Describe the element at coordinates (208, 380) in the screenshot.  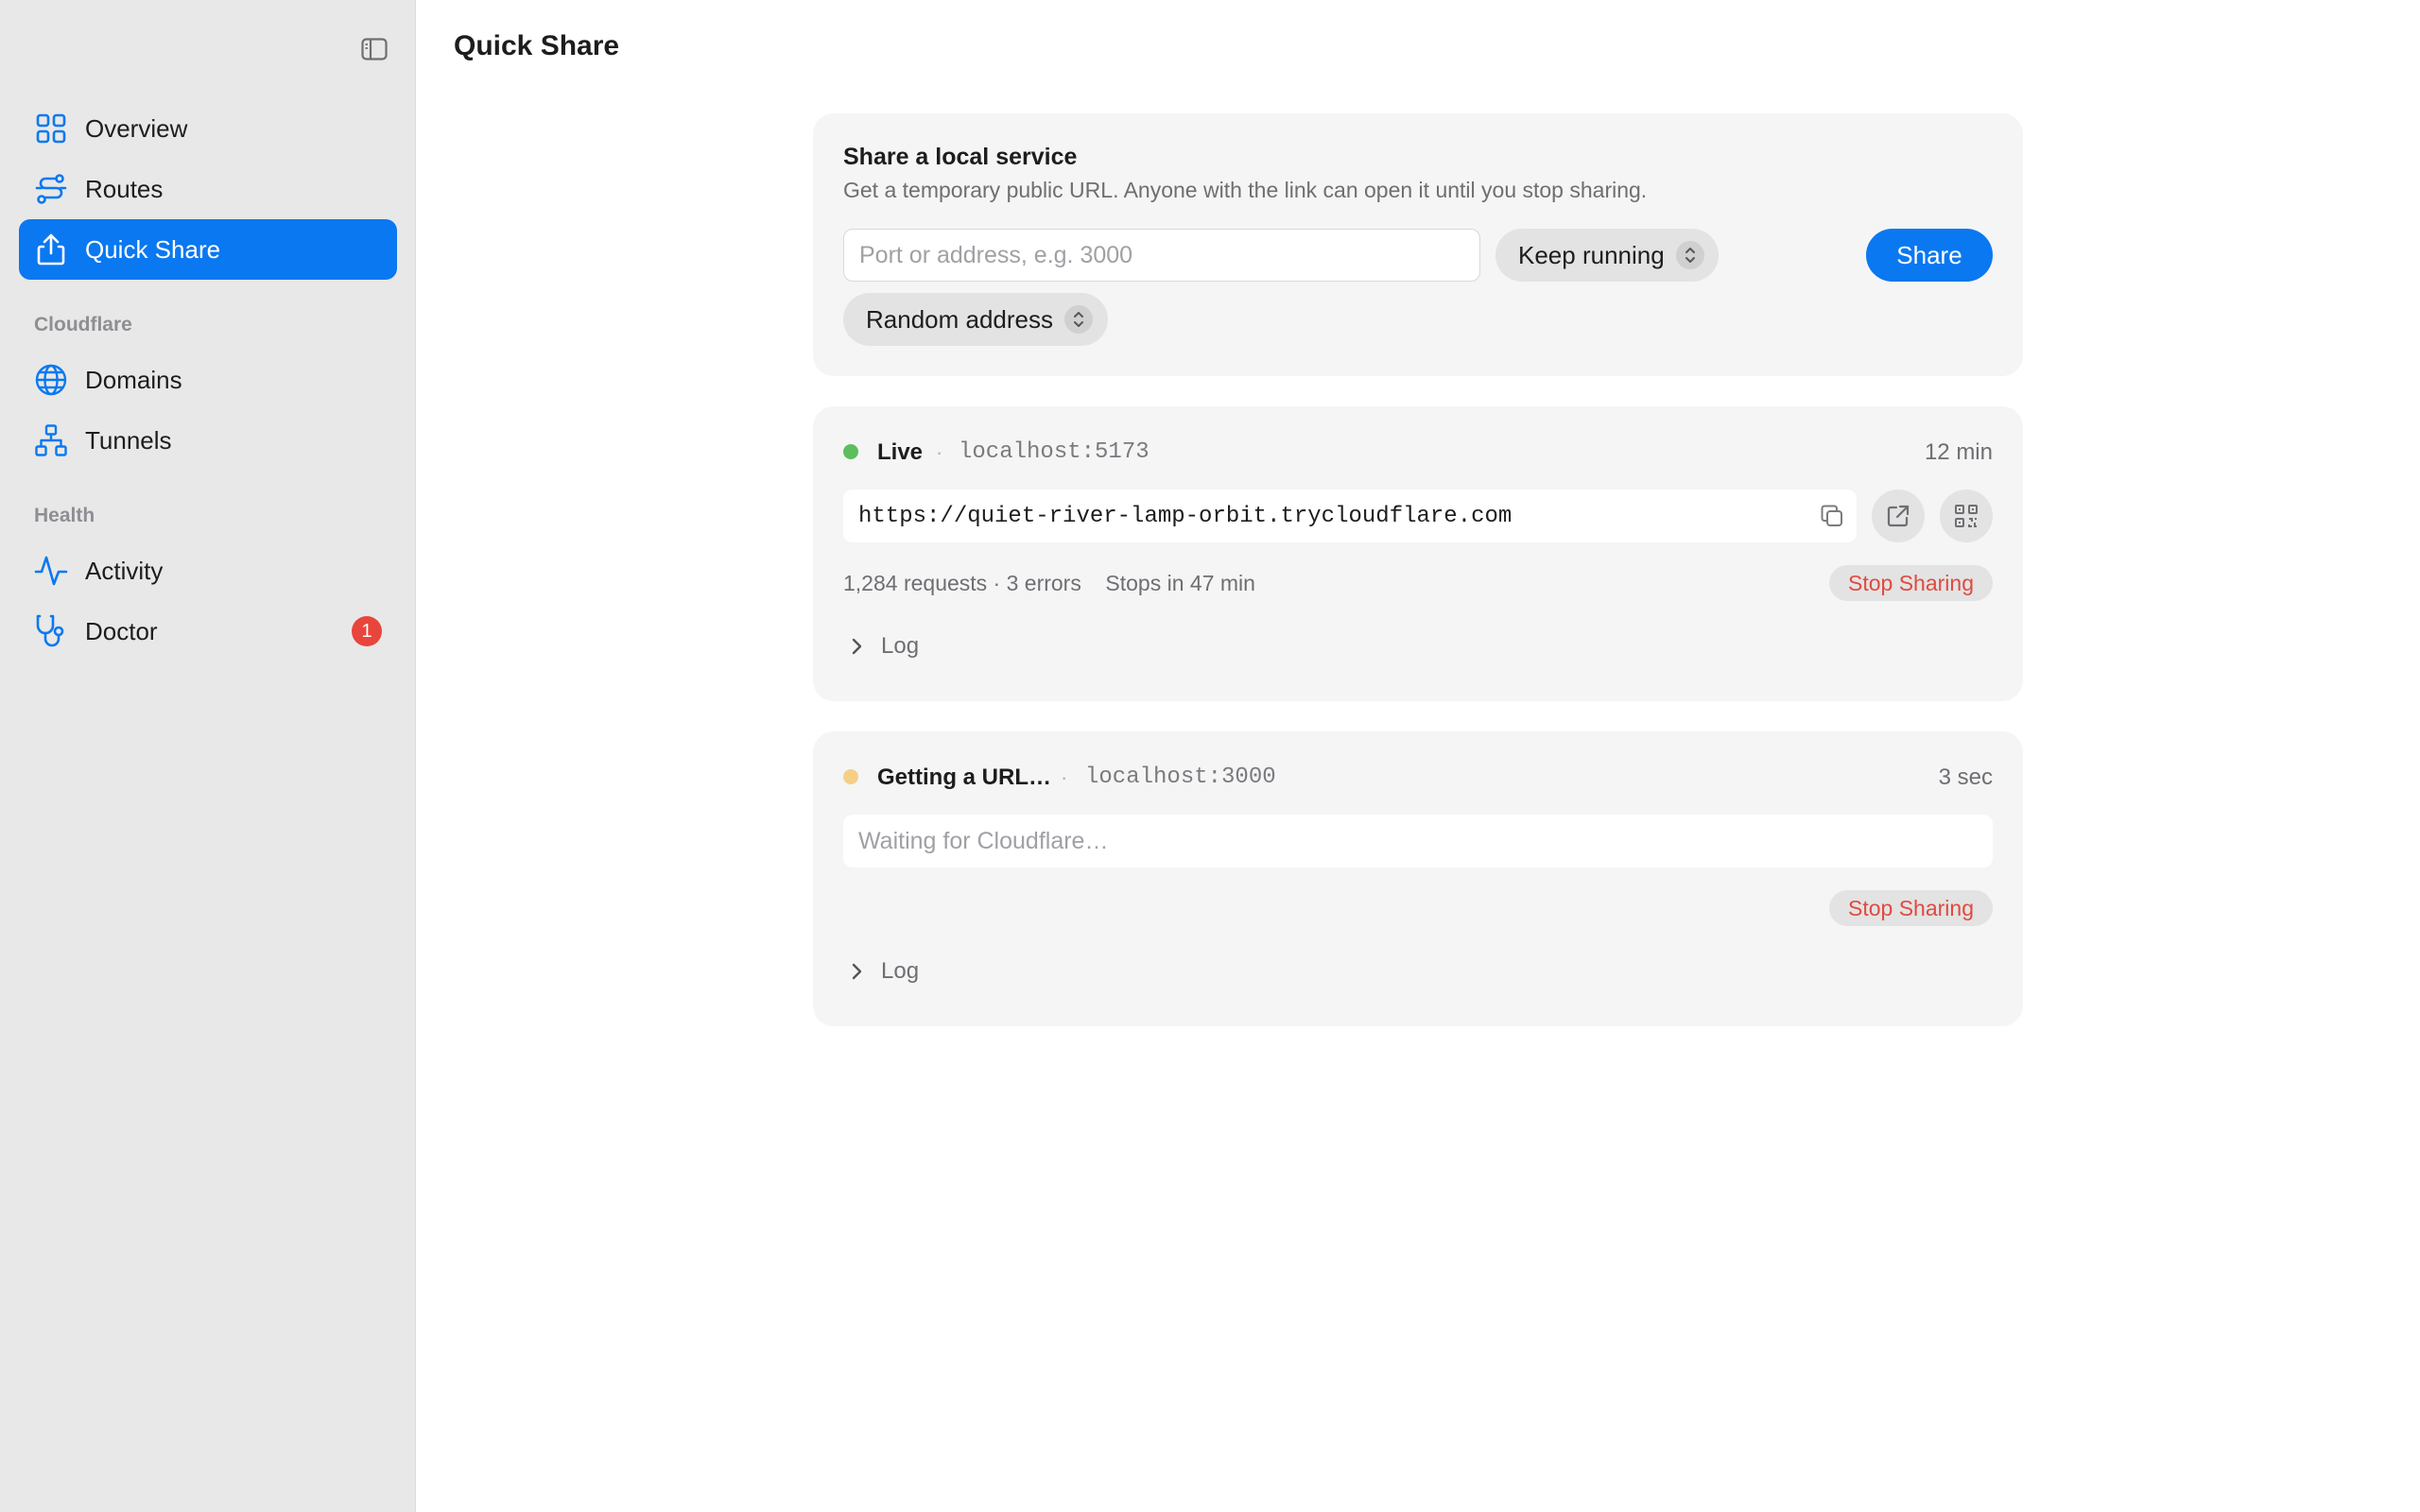
I see `sidebar-item-domains: Domains` at that location.